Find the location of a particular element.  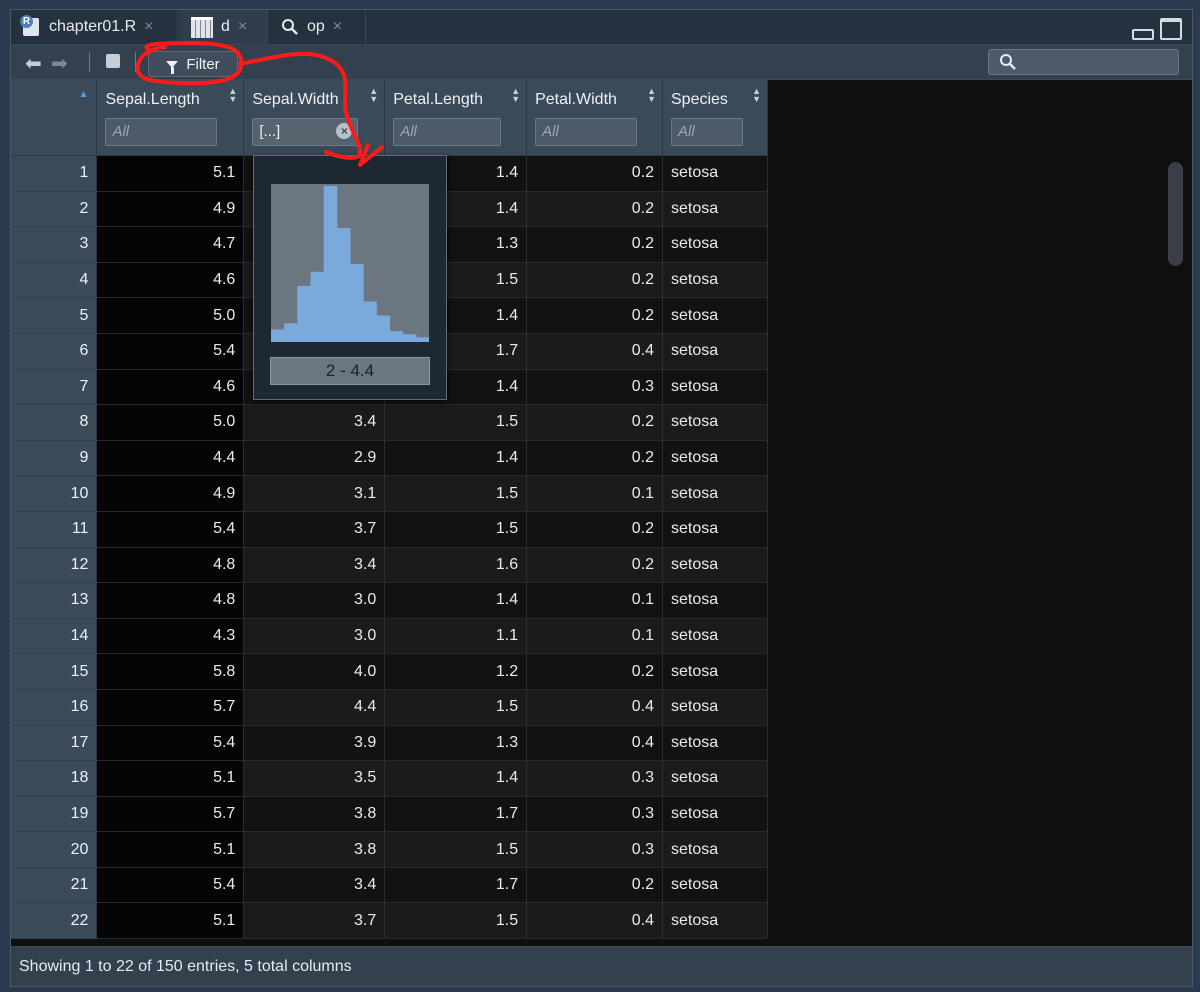

table-row: 11 5.4 3.7 1.5 0.2 setosa is located at coordinates (389, 529).